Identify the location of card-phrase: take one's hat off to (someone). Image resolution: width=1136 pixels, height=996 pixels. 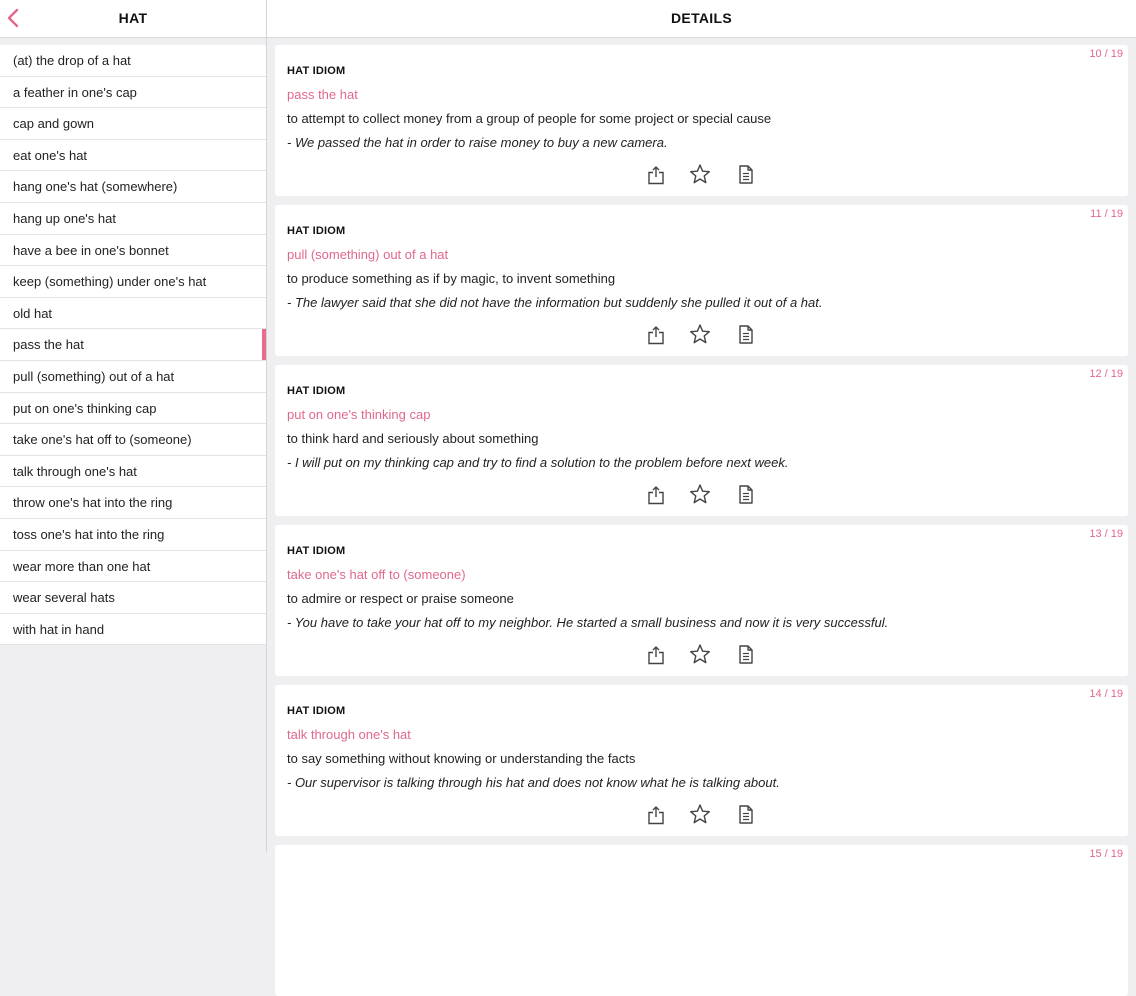
(376, 574).